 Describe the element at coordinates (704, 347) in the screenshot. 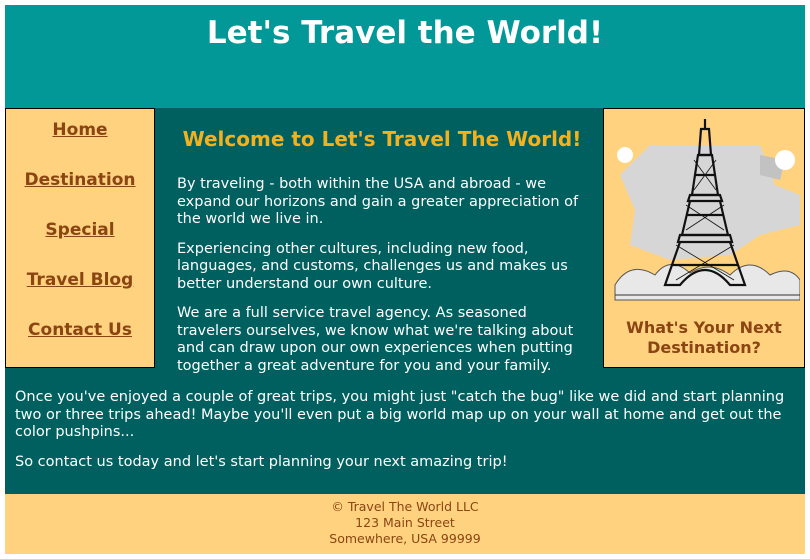

I see `caption-line: Destination?` at that location.